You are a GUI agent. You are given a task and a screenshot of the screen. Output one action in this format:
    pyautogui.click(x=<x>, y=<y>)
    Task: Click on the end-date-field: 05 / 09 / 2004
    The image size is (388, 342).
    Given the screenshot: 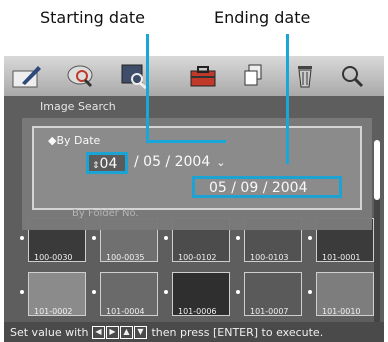 What is the action you would take?
    pyautogui.click(x=267, y=187)
    